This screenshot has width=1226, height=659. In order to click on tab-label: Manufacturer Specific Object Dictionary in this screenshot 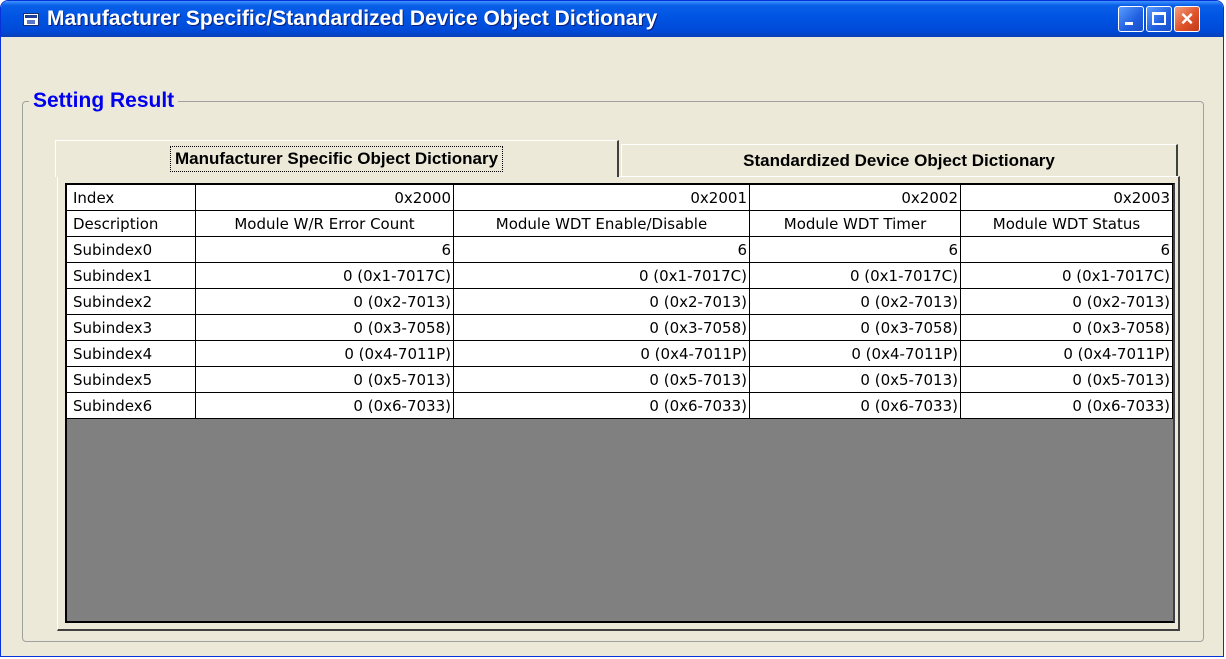, I will do `click(336, 159)`.